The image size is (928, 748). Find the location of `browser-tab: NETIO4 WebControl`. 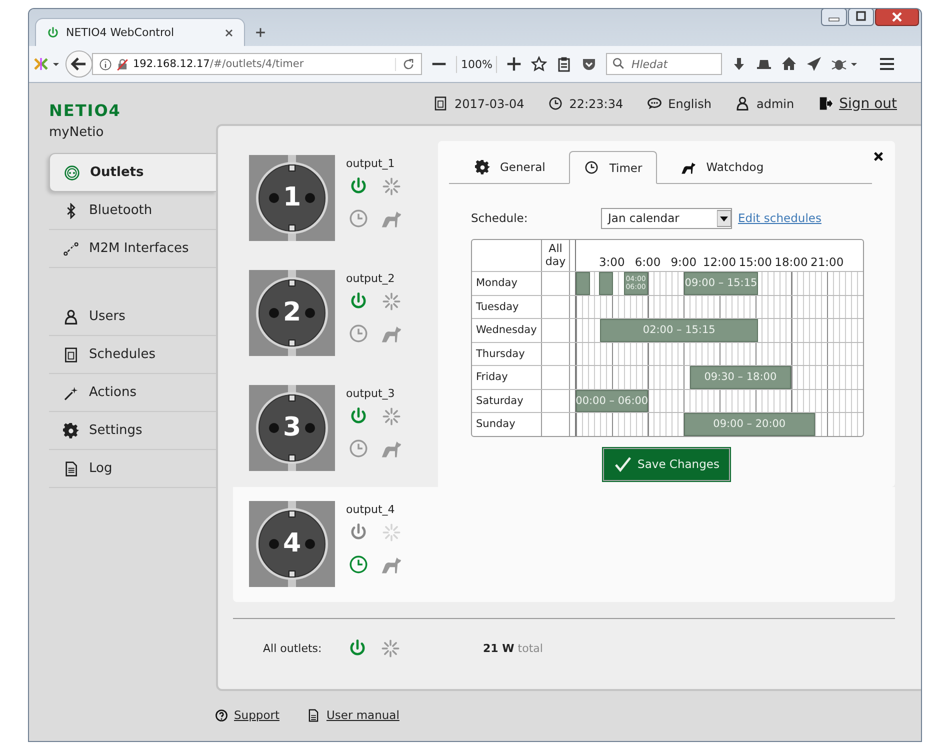

browser-tab: NETIO4 WebControl is located at coordinates (140, 32).